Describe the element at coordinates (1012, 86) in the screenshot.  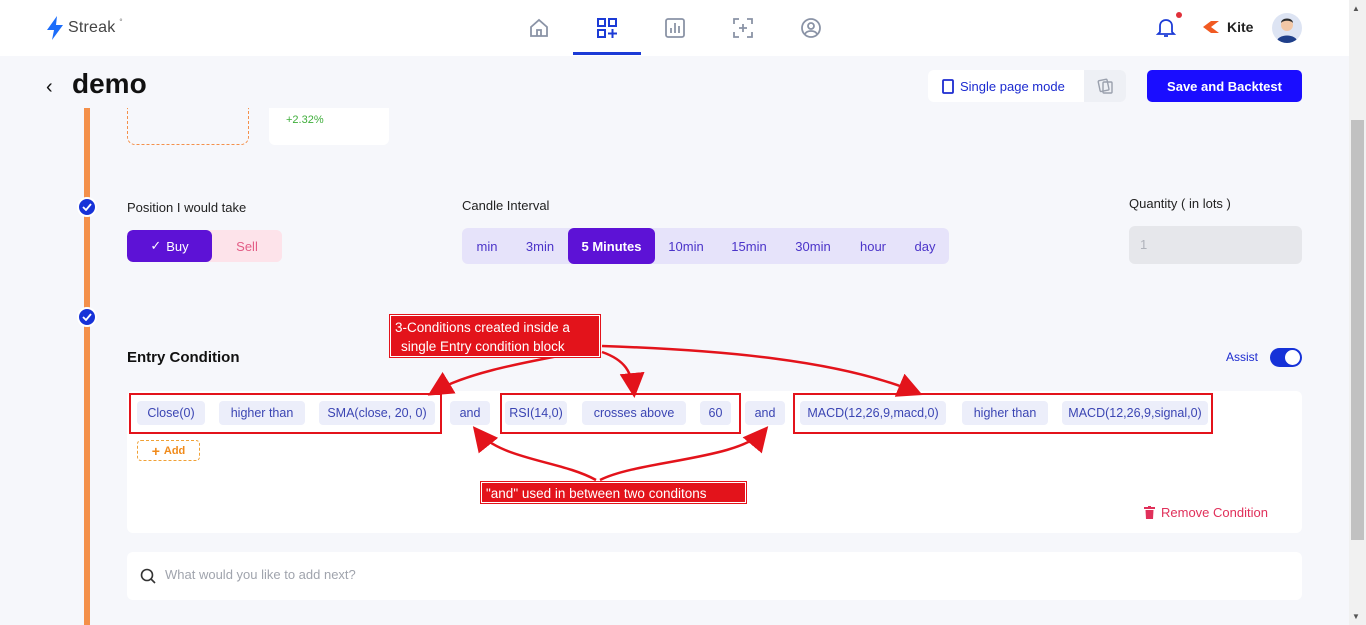
I see `single-page-mode-label: Single page mode` at that location.